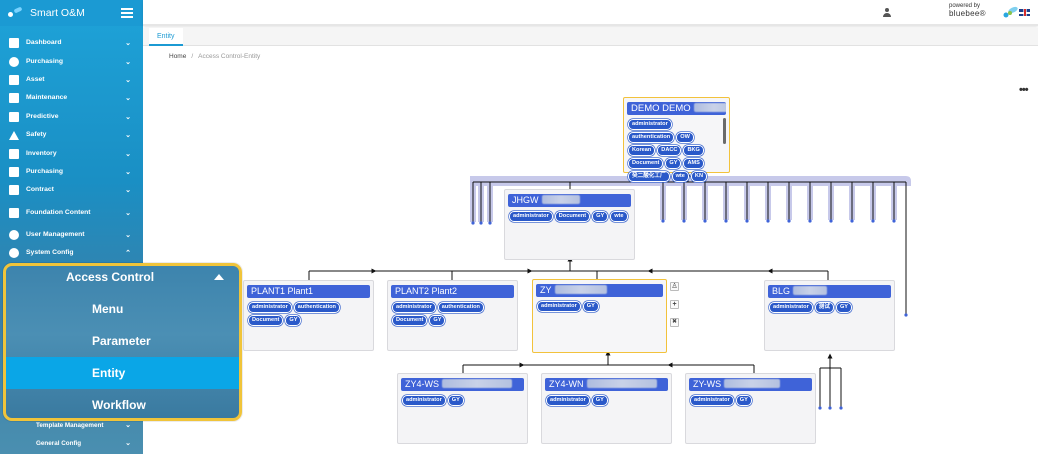  I want to click on tag: OW, so click(685, 137).